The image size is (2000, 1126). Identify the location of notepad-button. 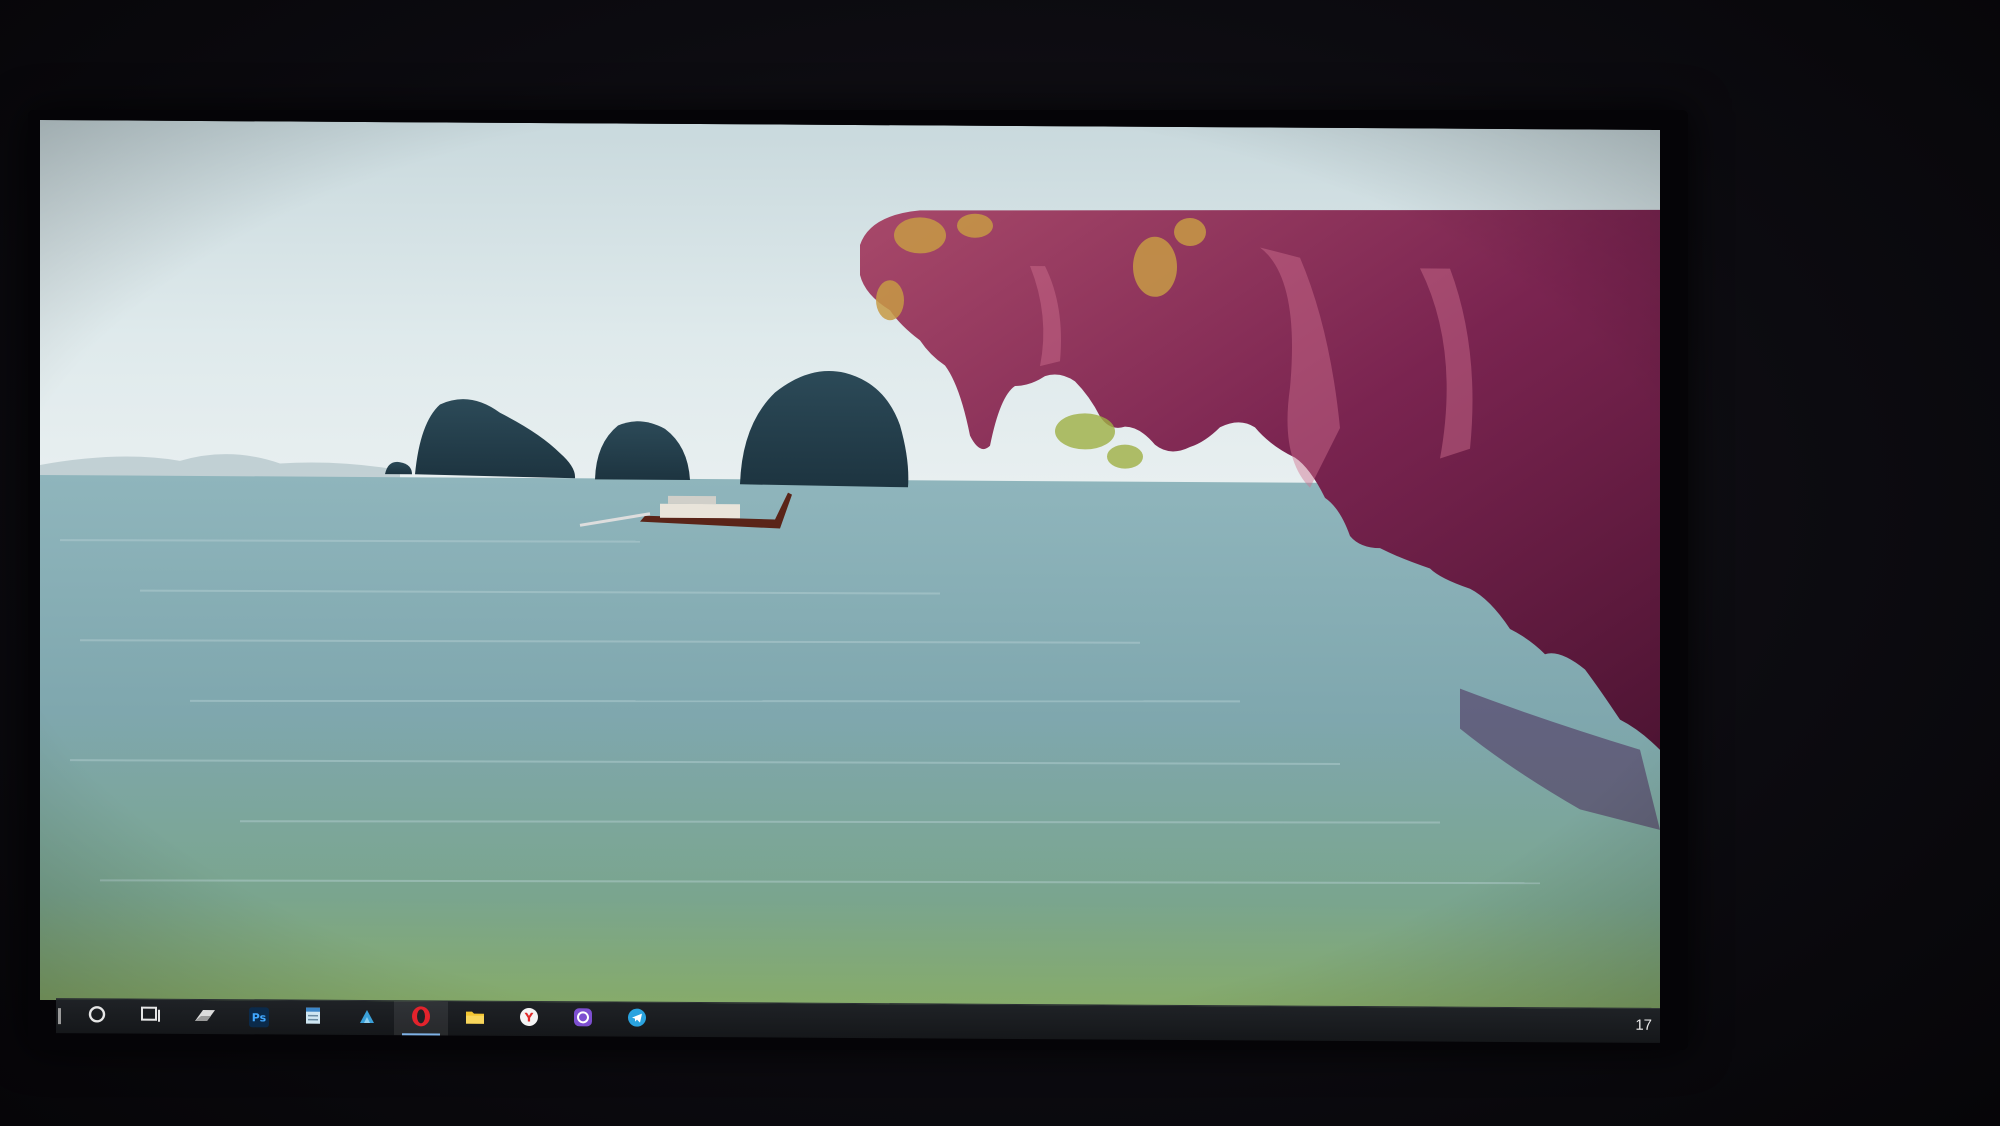
(313, 1018).